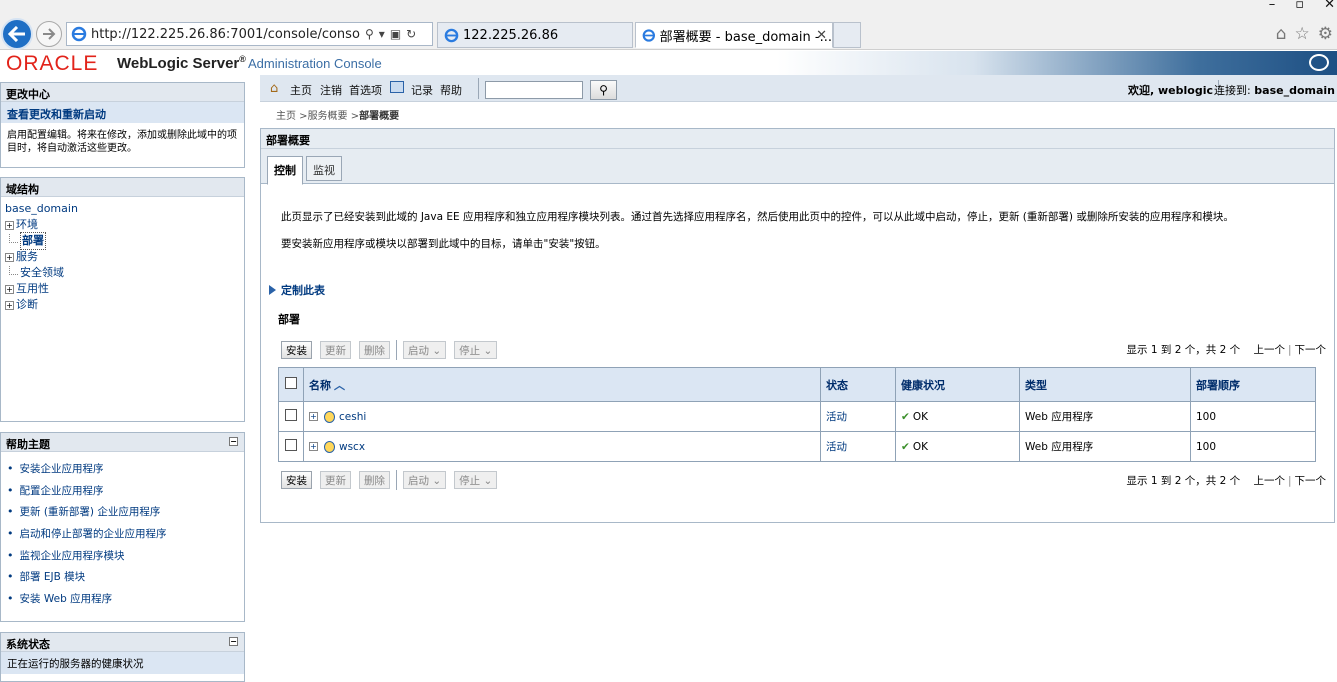  What do you see at coordinates (122, 491) in the screenshot?
I see `help-link: 配置企业应用程序` at bounding box center [122, 491].